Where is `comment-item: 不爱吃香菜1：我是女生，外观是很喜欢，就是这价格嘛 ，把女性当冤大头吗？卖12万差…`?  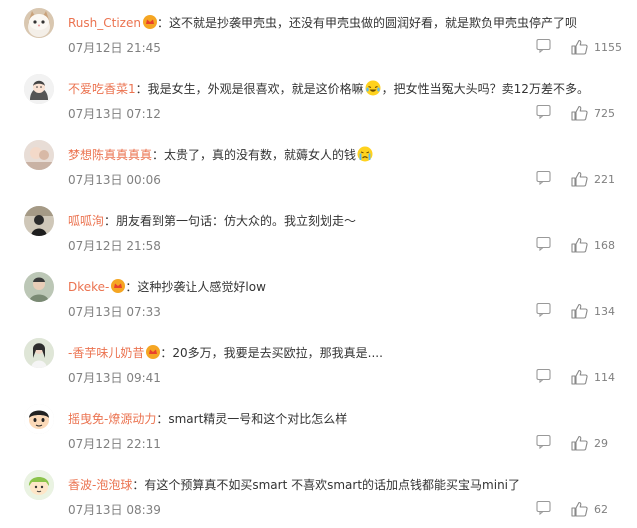
comment-item: 不爱吃香菜1：我是女生，外观是很喜欢，就是这价格嘛 ，把女性当冤大头吗？卖12万差… is located at coordinates (318, 99).